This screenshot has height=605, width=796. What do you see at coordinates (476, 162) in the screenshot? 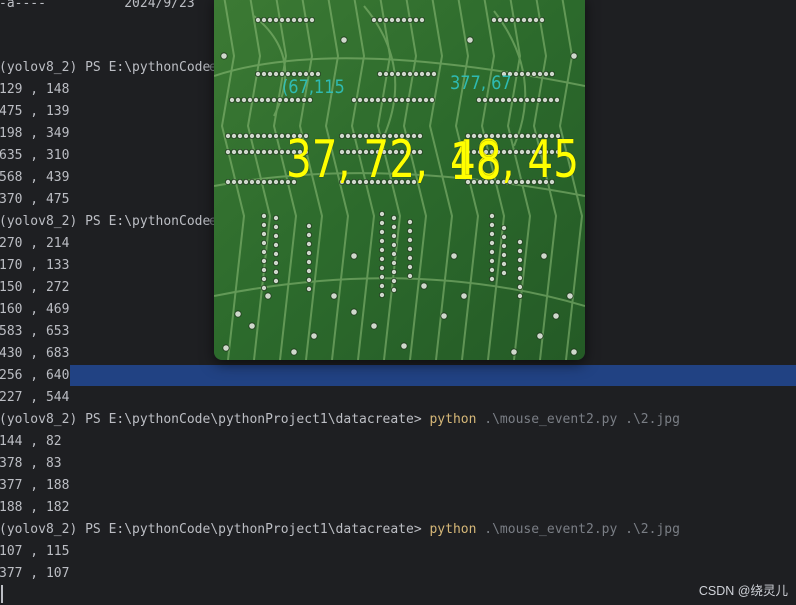
I see `point-label-big-3: 18` at bounding box center [476, 162].